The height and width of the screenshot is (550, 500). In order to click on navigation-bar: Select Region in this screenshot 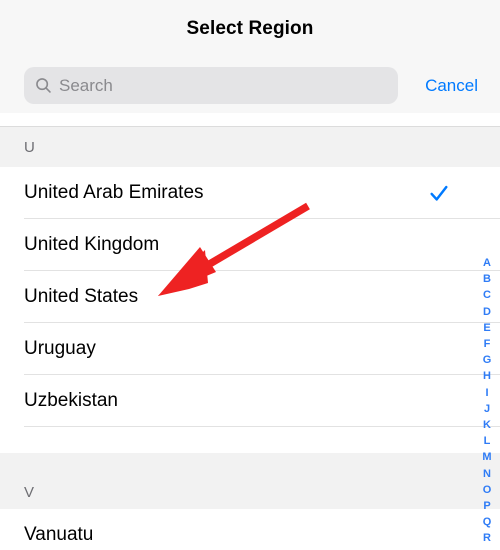, I will do `click(250, 29)`.